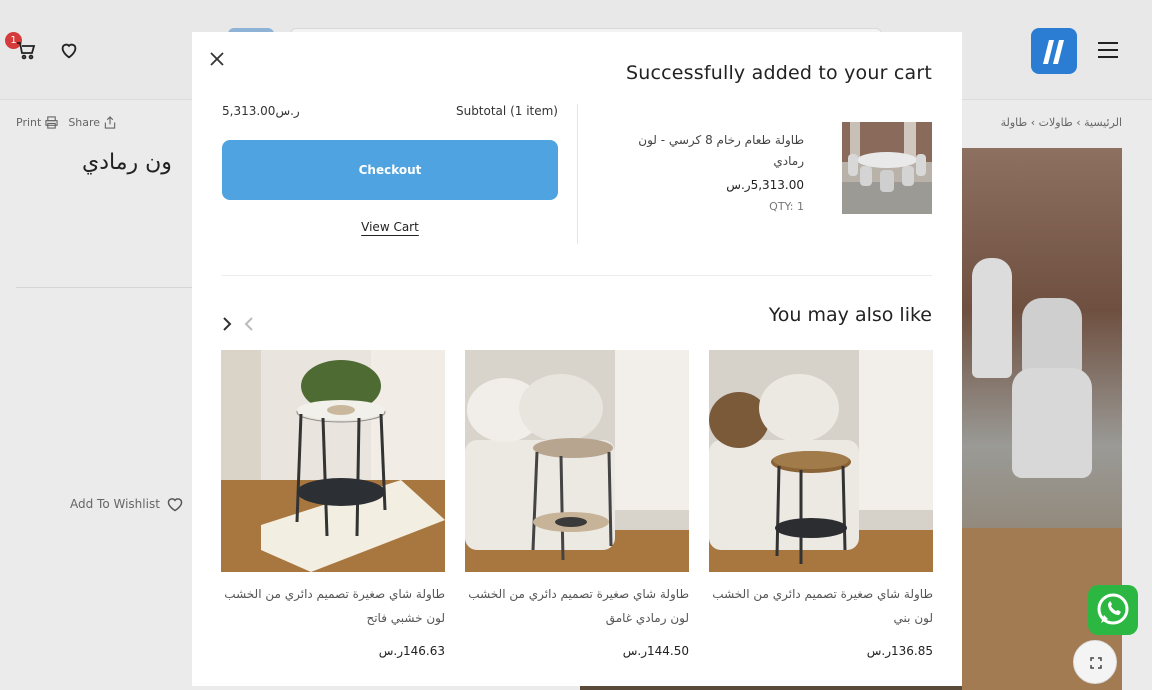 The height and width of the screenshot is (690, 1152). Describe the element at coordinates (127, 162) in the screenshot. I see `product-title: ون رمادي` at that location.